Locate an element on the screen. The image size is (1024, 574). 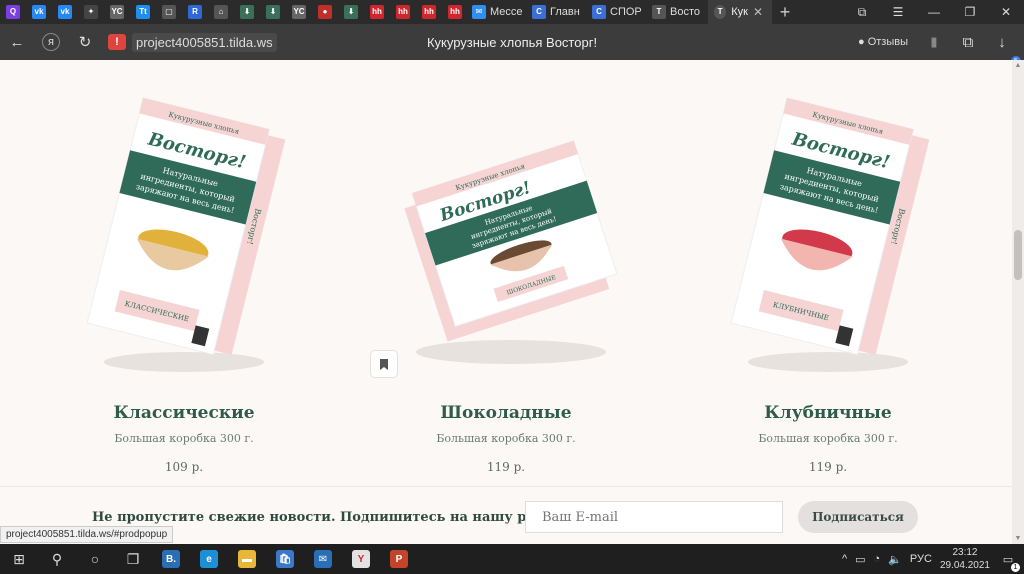
pin-favicon-icon: ⬇ is located at coordinates (351, 12).